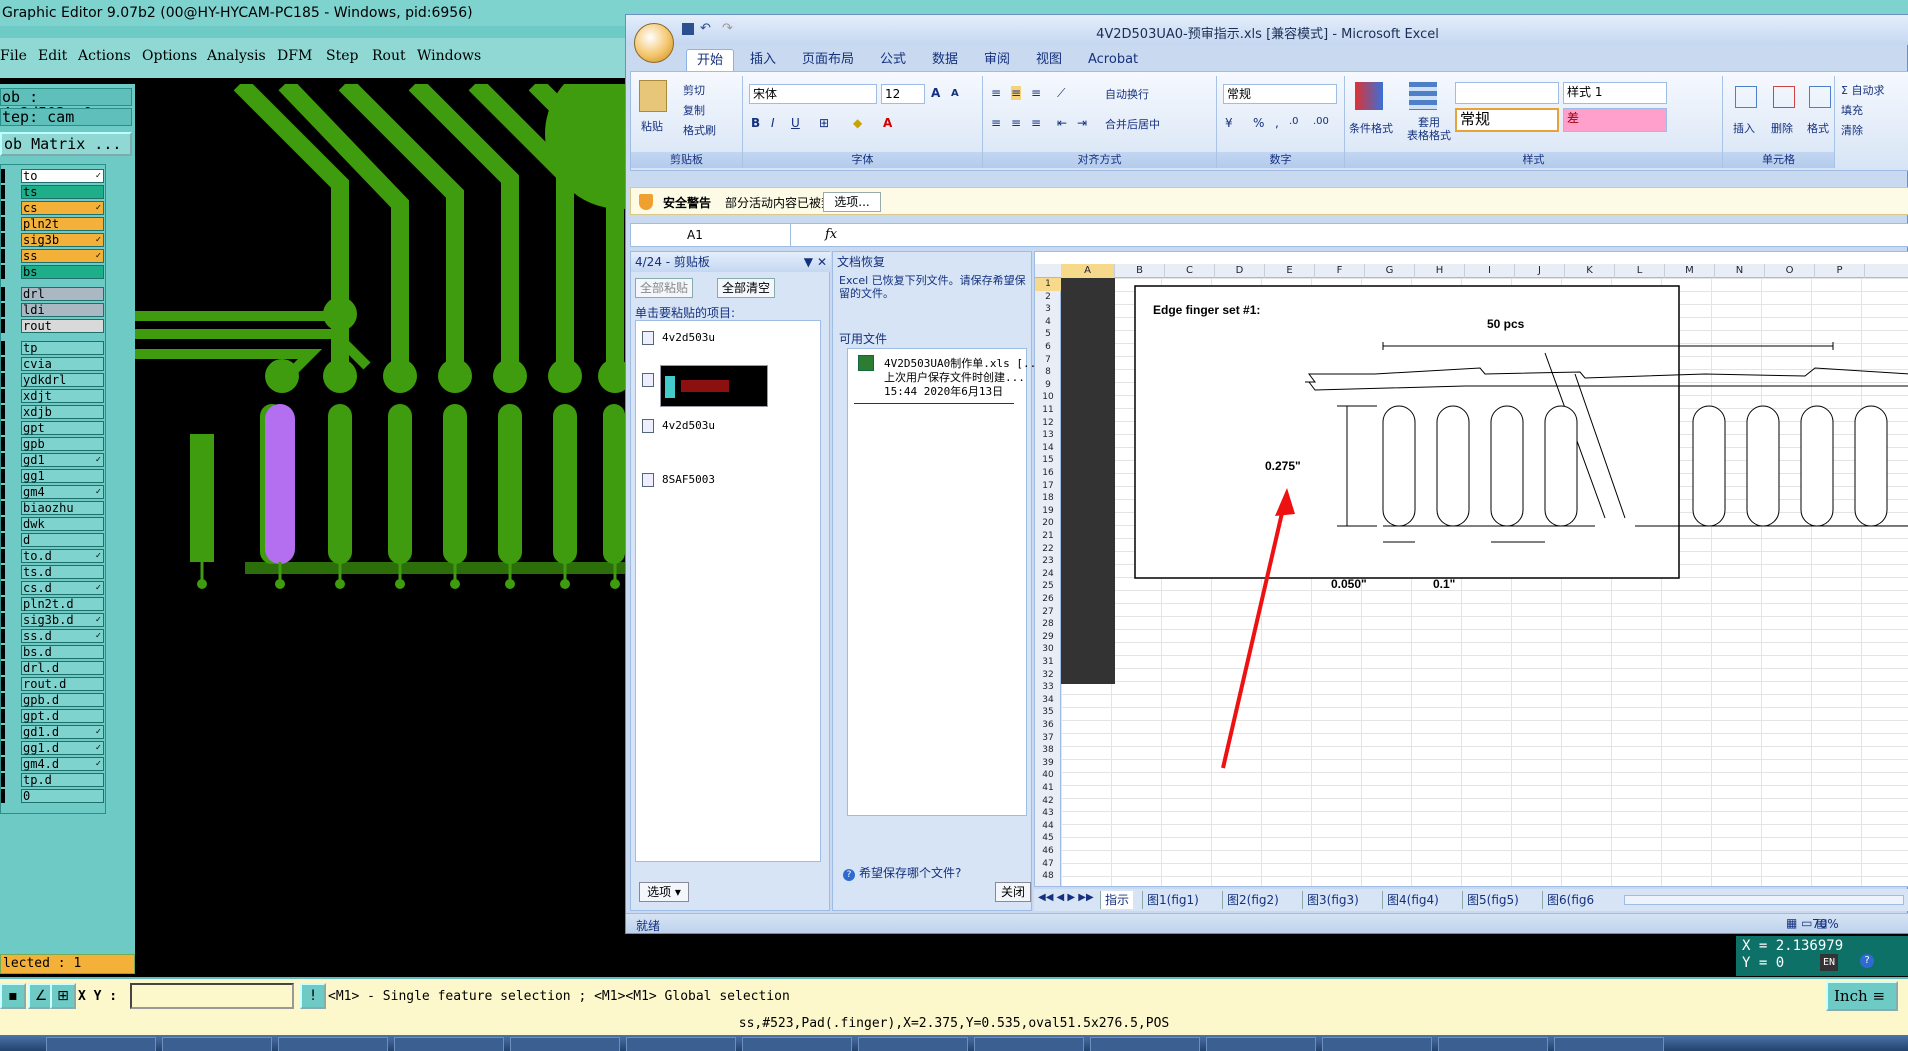  What do you see at coordinates (1048, 423) in the screenshot?
I see `row-header: 12` at bounding box center [1048, 423].